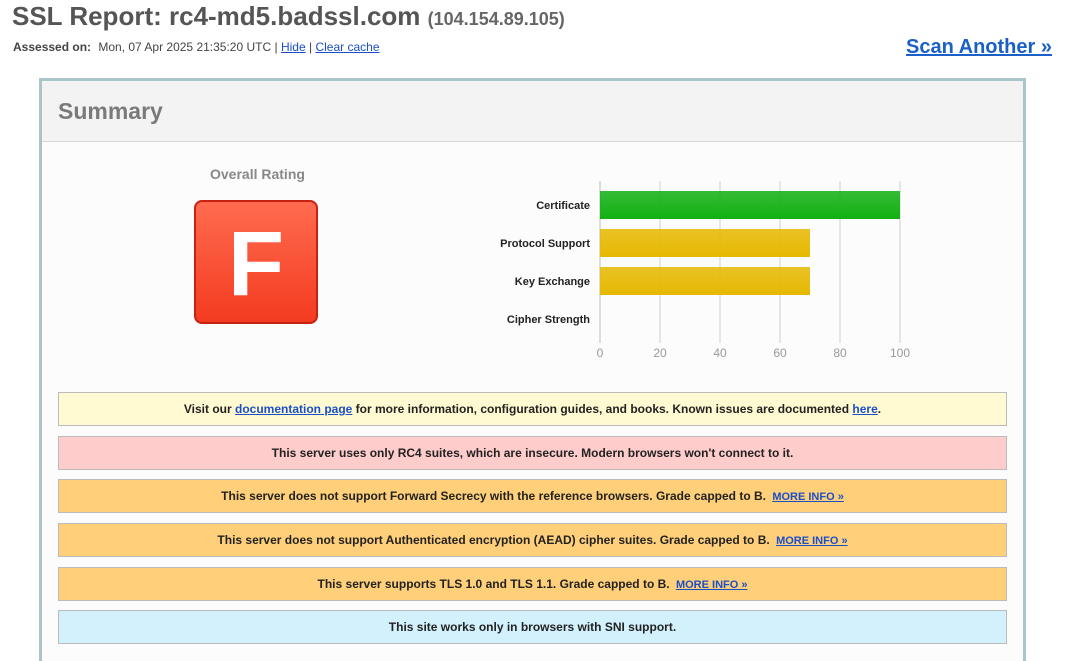  I want to click on x-tick-label: 20, so click(660, 353).